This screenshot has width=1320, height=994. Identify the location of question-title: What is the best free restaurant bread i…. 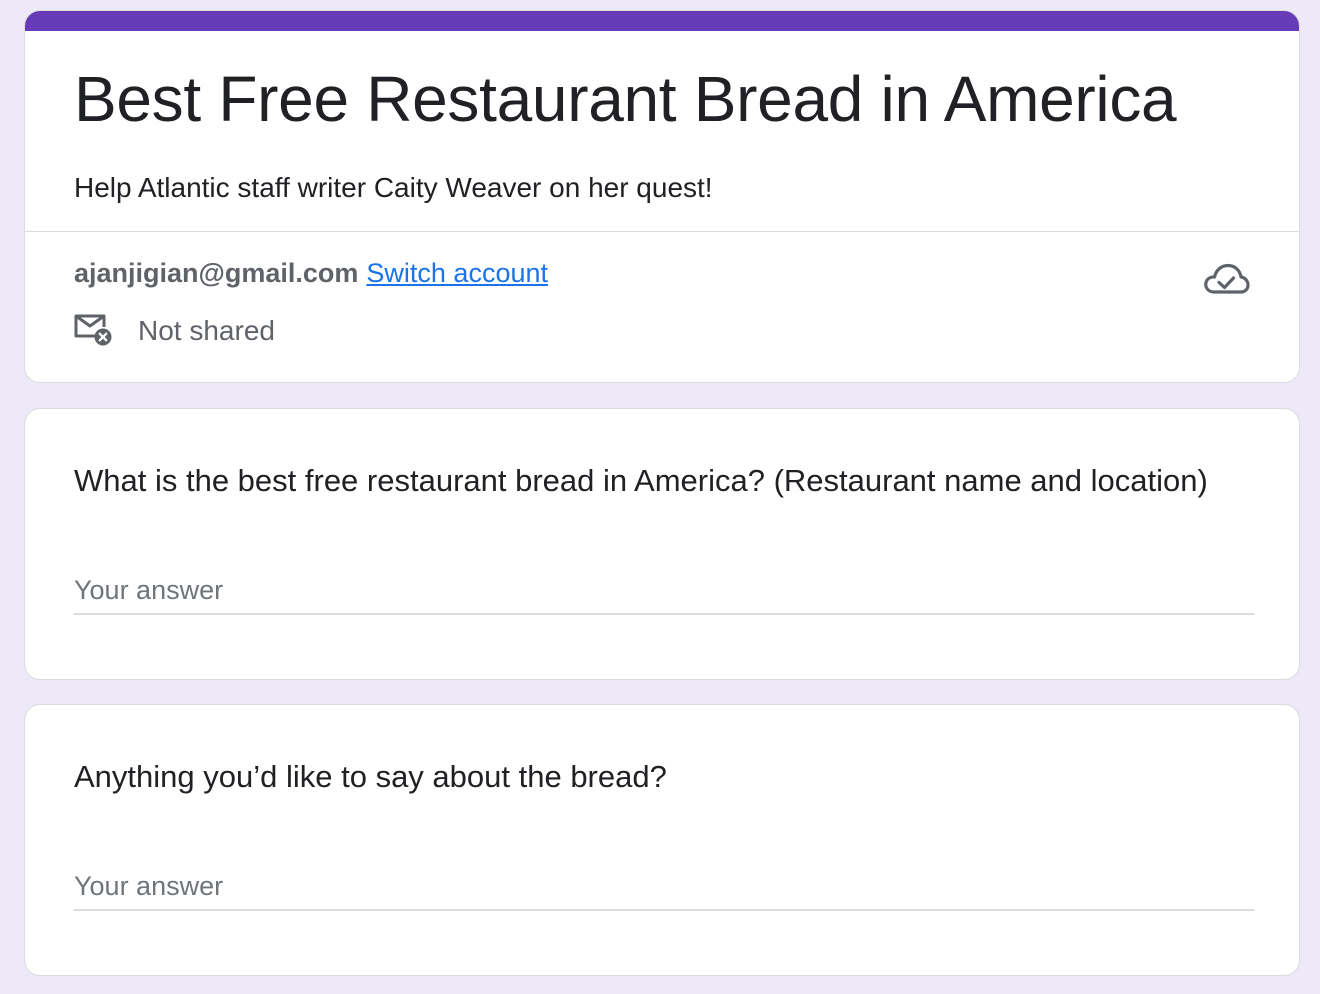
(641, 480).